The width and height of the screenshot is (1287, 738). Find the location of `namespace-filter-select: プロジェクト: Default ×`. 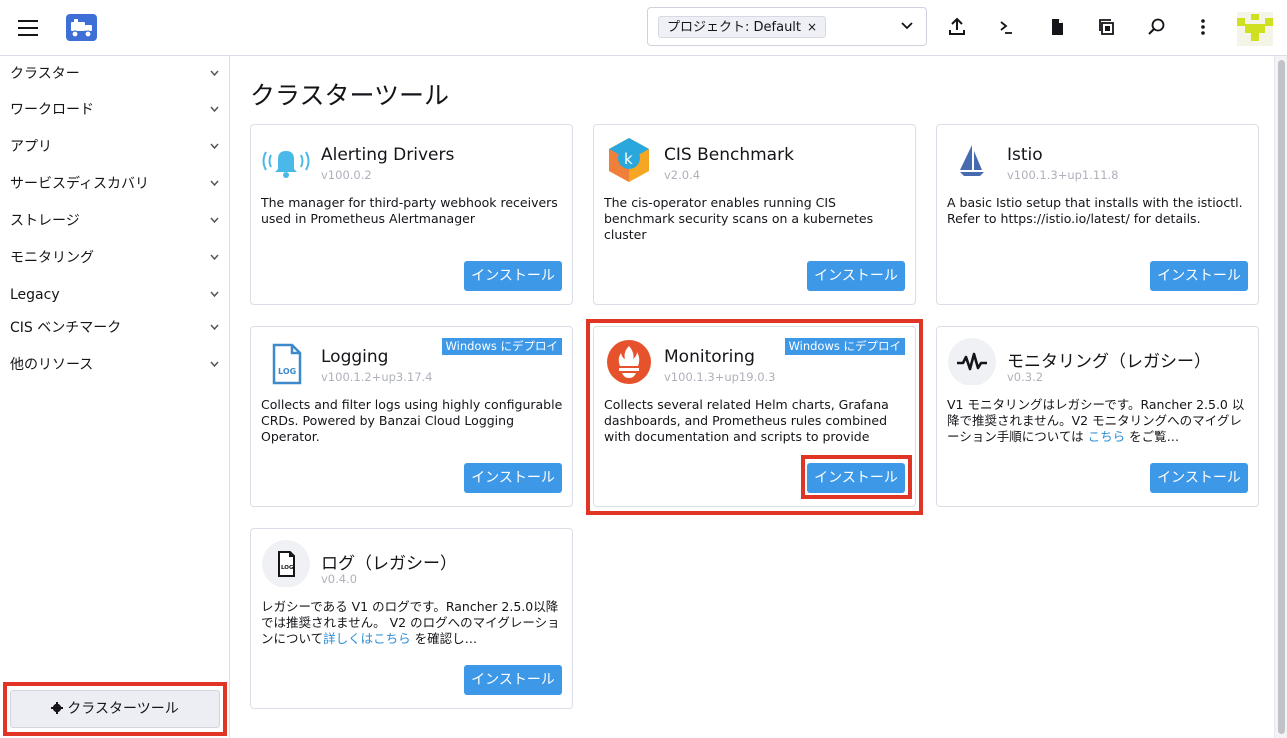

namespace-filter-select: プロジェクト: Default × is located at coordinates (787, 26).